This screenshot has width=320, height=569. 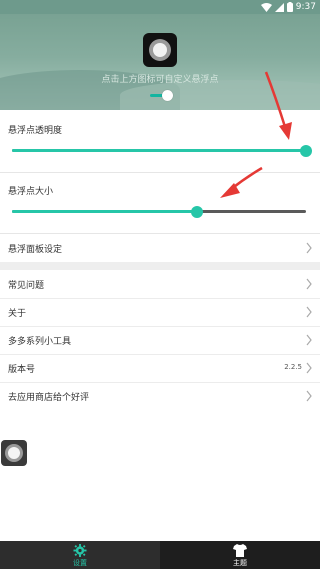 I want to click on size-section: 悬浮点大小, so click(x=160, y=203).